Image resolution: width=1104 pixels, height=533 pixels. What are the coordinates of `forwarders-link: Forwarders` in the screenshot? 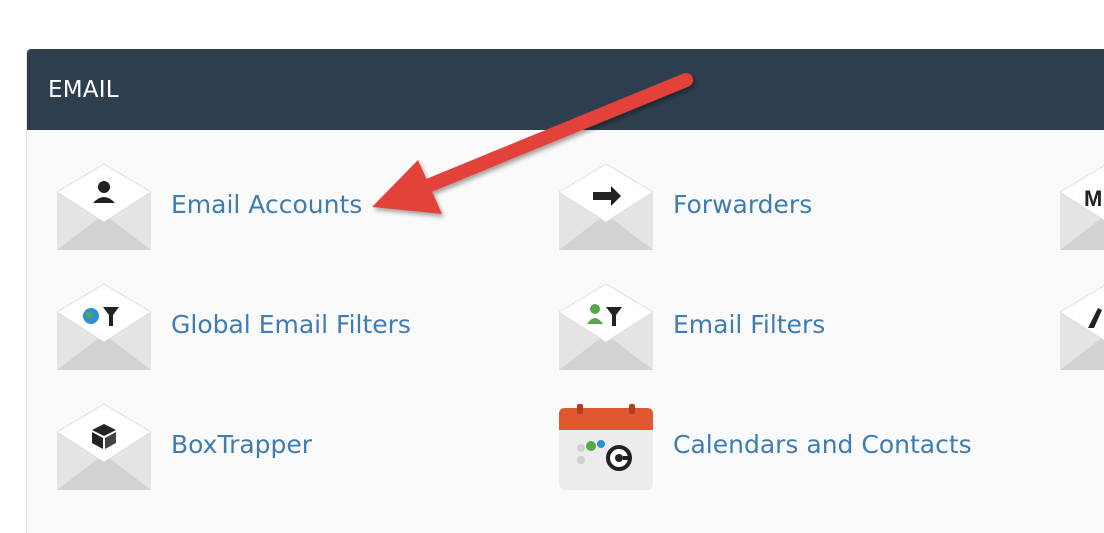 It's located at (697, 207).